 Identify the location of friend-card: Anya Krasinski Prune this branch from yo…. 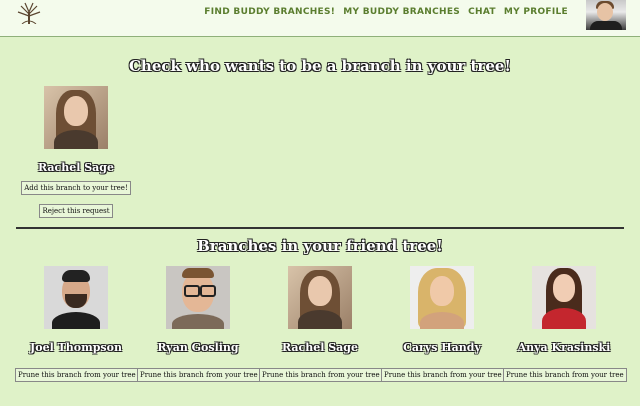
(565, 324).